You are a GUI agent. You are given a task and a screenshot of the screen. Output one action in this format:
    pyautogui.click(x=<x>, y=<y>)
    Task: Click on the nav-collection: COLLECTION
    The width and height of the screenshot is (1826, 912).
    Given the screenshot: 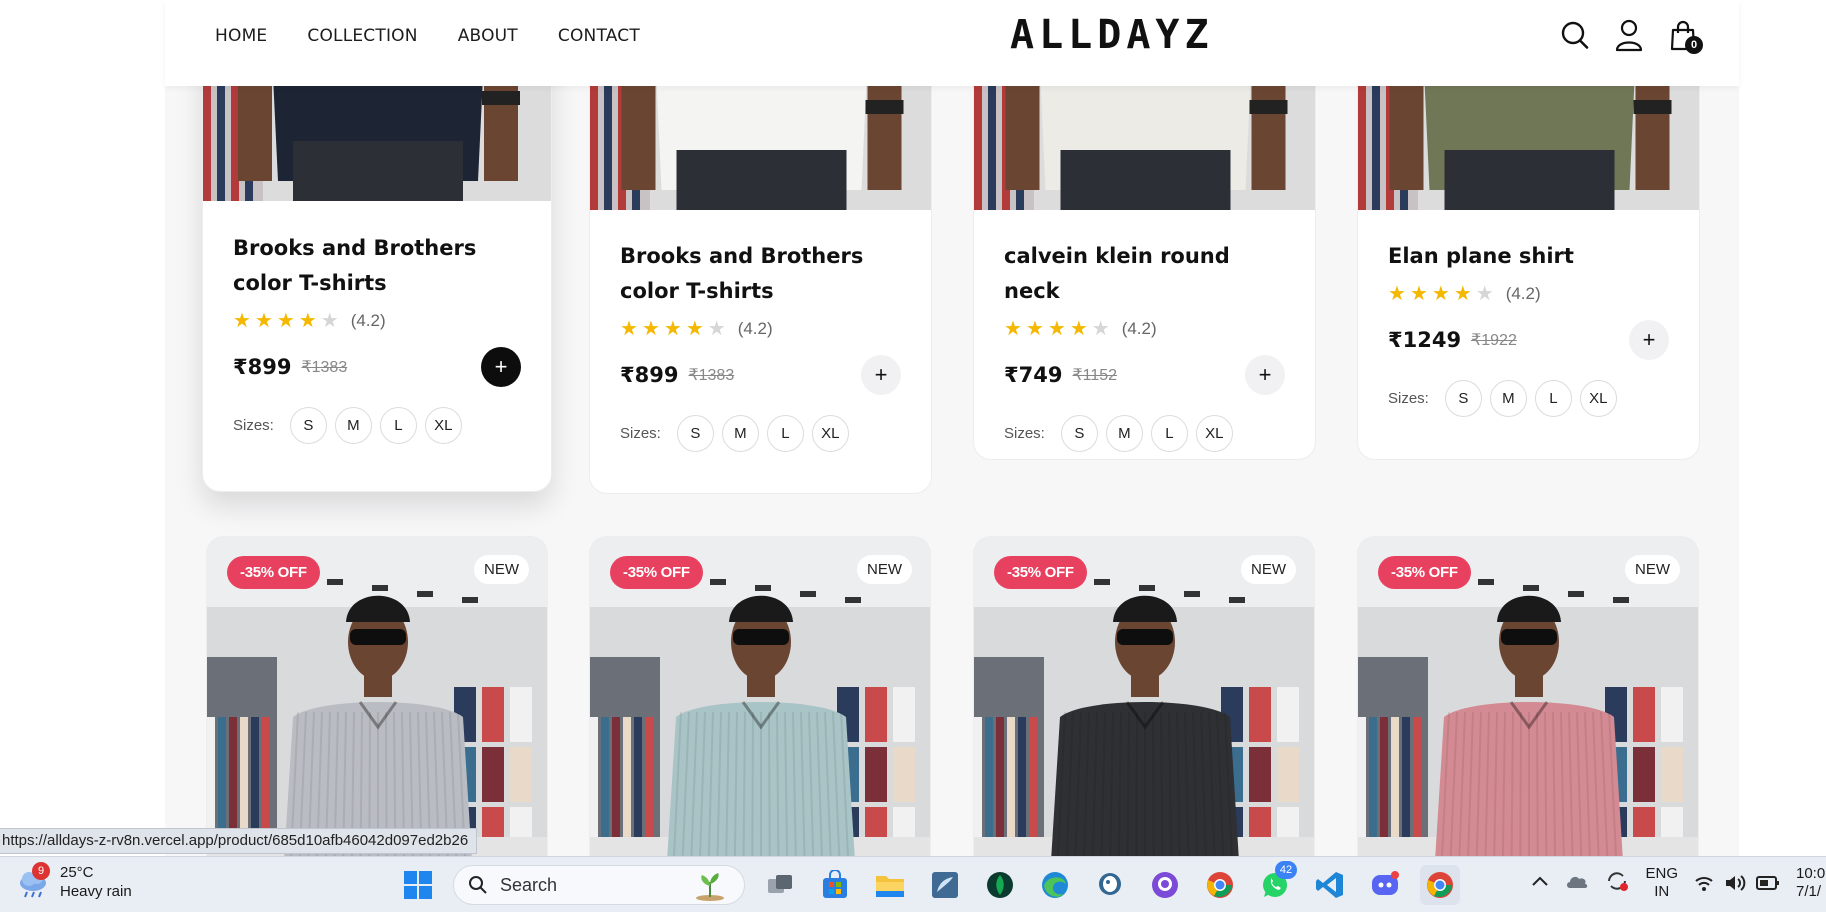 What is the action you would take?
    pyautogui.click(x=362, y=36)
    